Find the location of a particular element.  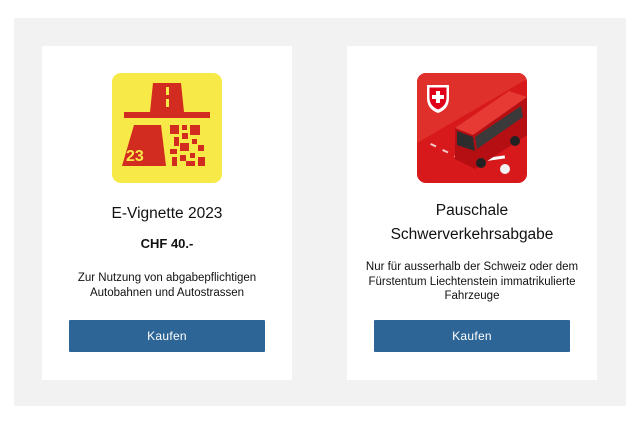

buy-button-heavy-vehicle-fee: Kaufen is located at coordinates (472, 336).